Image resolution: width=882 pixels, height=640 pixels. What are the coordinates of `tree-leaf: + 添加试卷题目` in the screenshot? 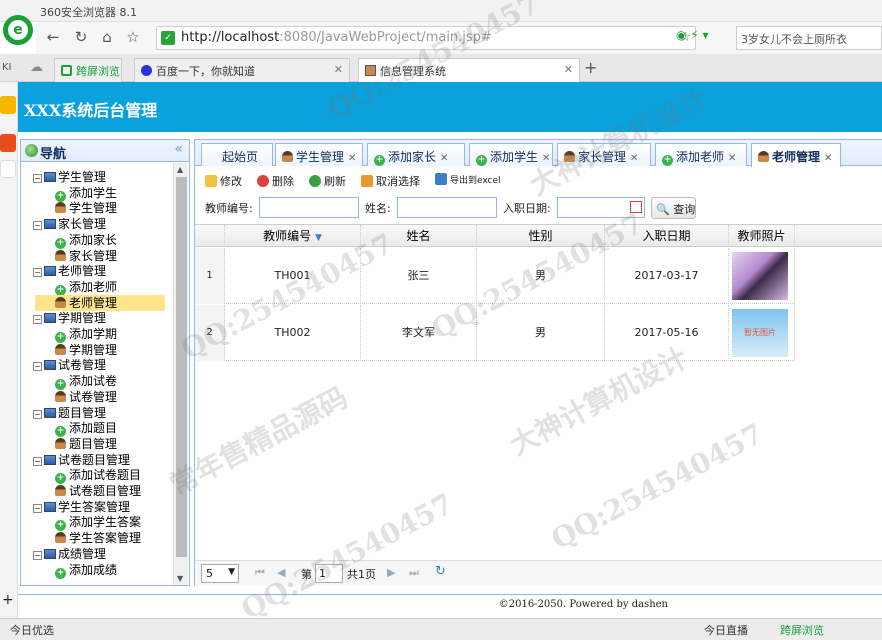 It's located at (98, 476).